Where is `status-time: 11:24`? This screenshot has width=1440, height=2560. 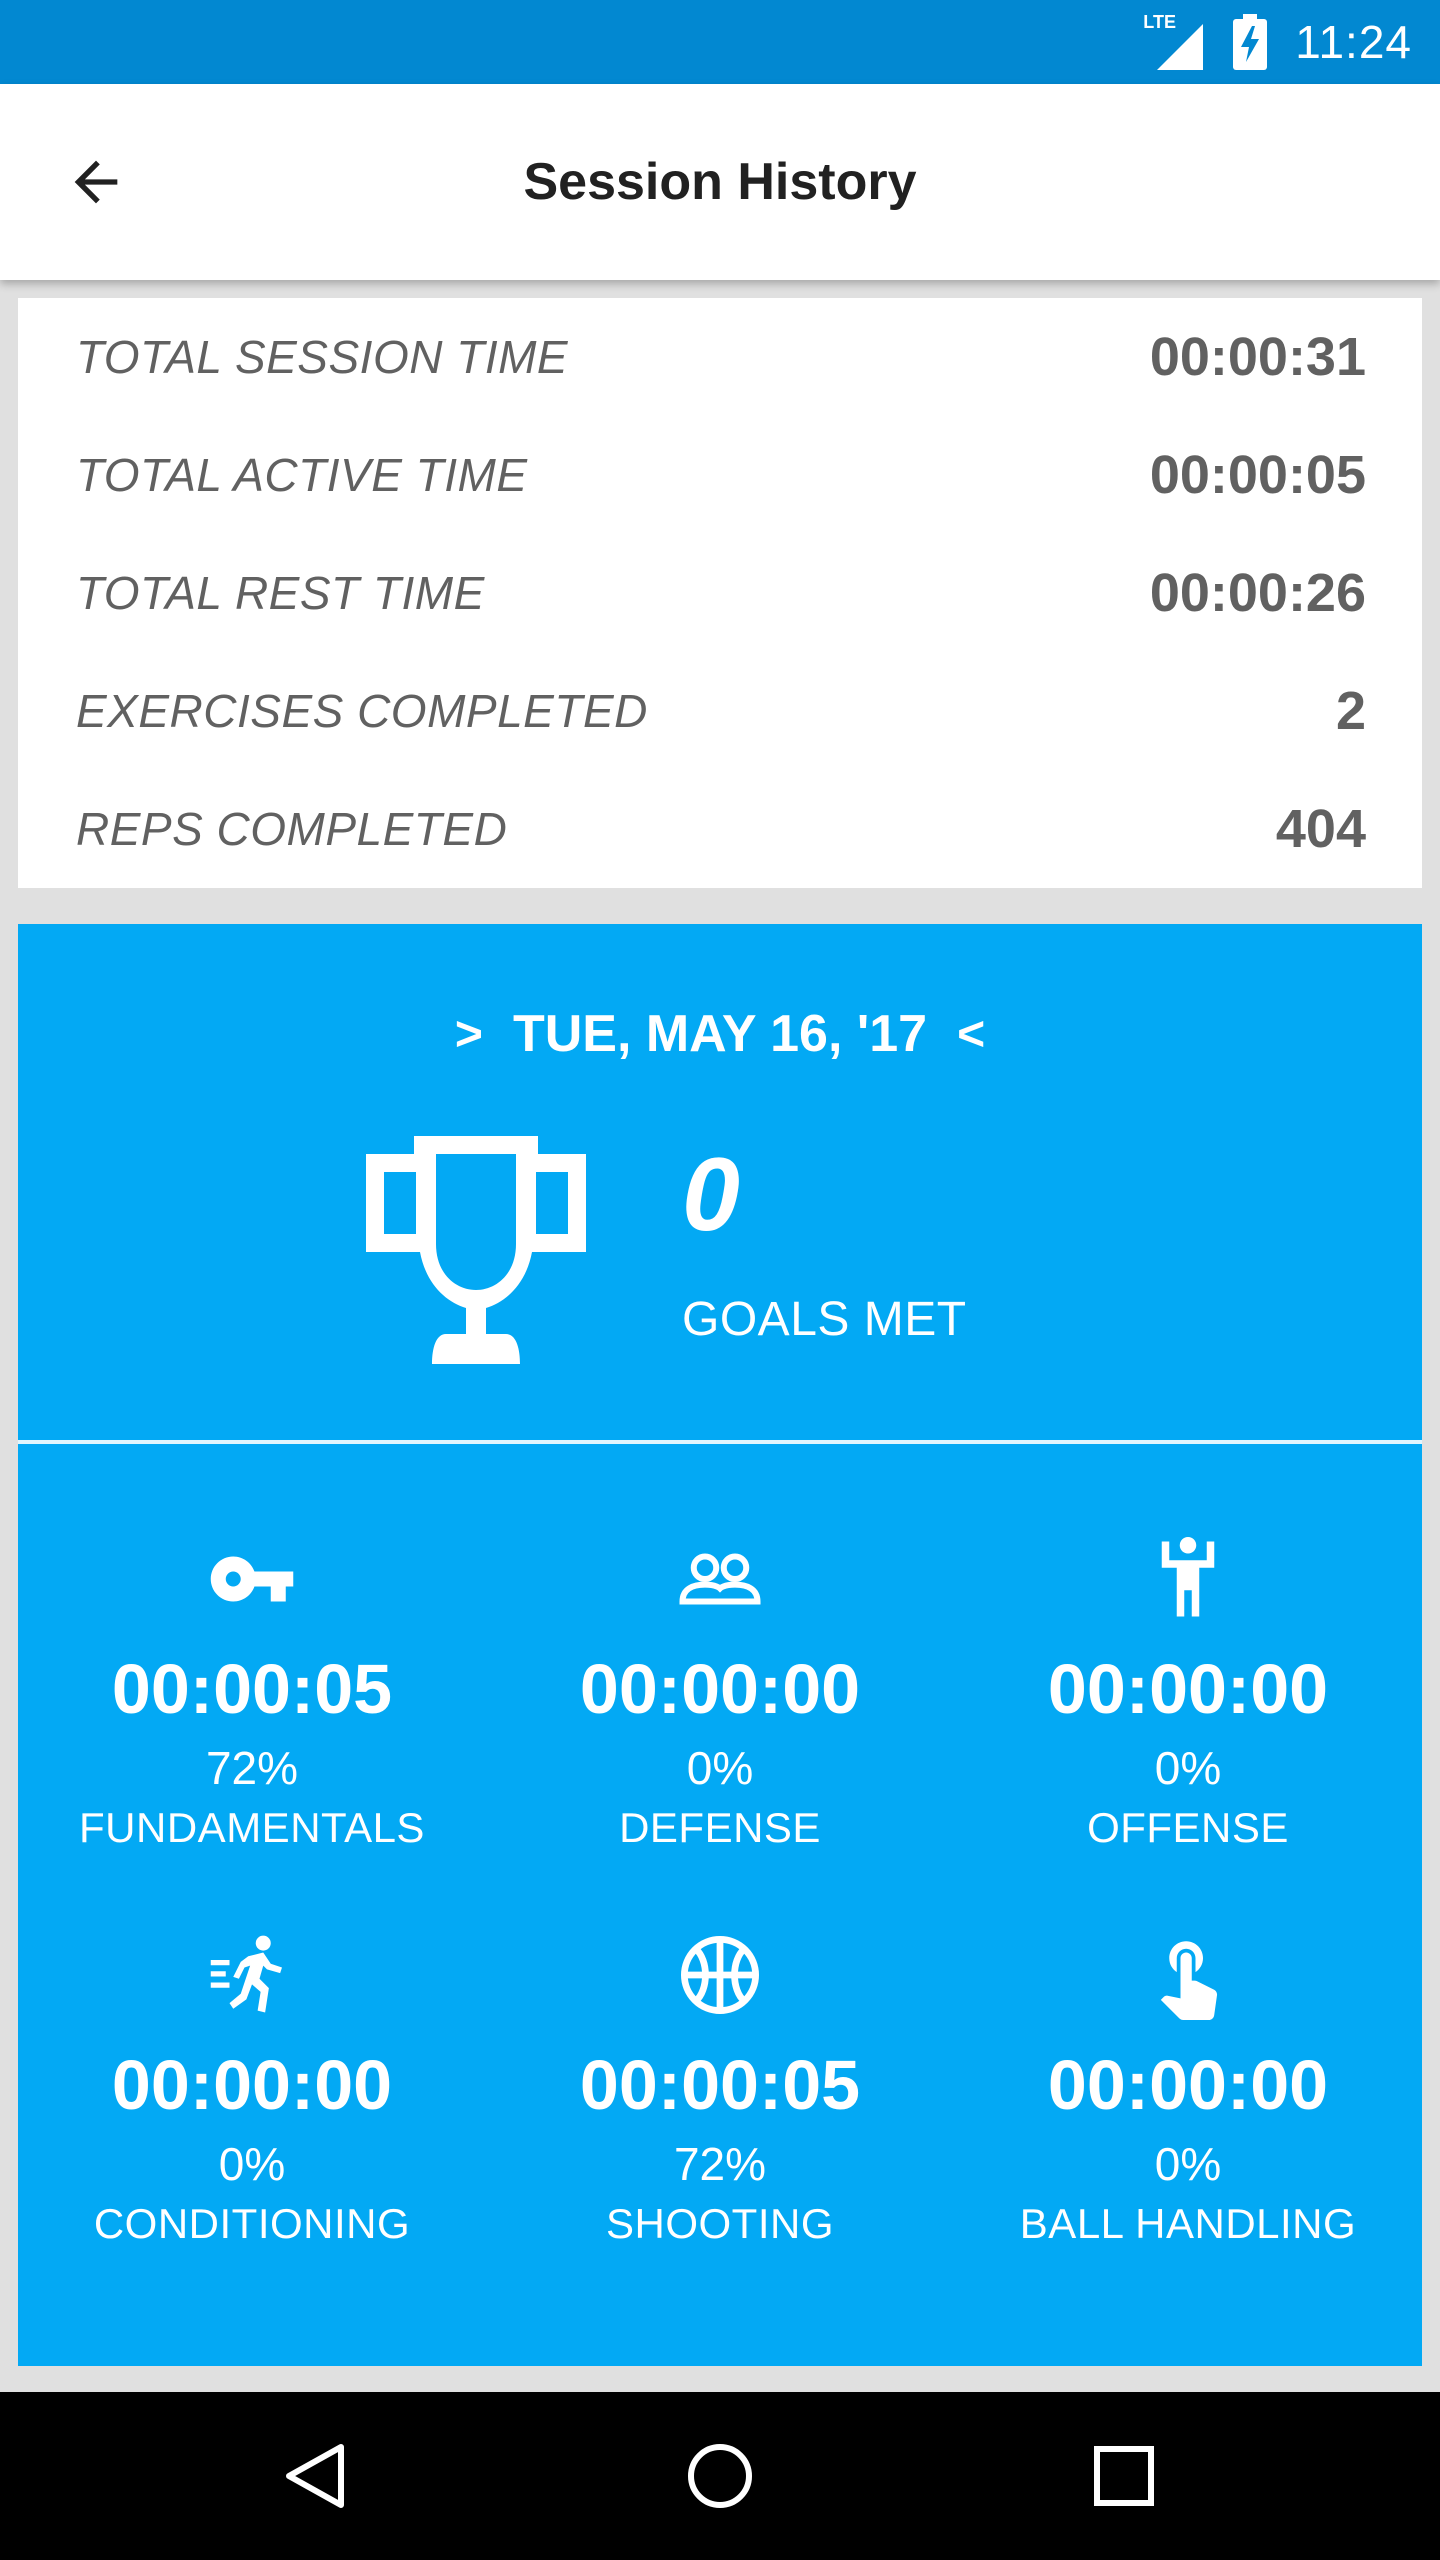 status-time: 11:24 is located at coordinates (1353, 42).